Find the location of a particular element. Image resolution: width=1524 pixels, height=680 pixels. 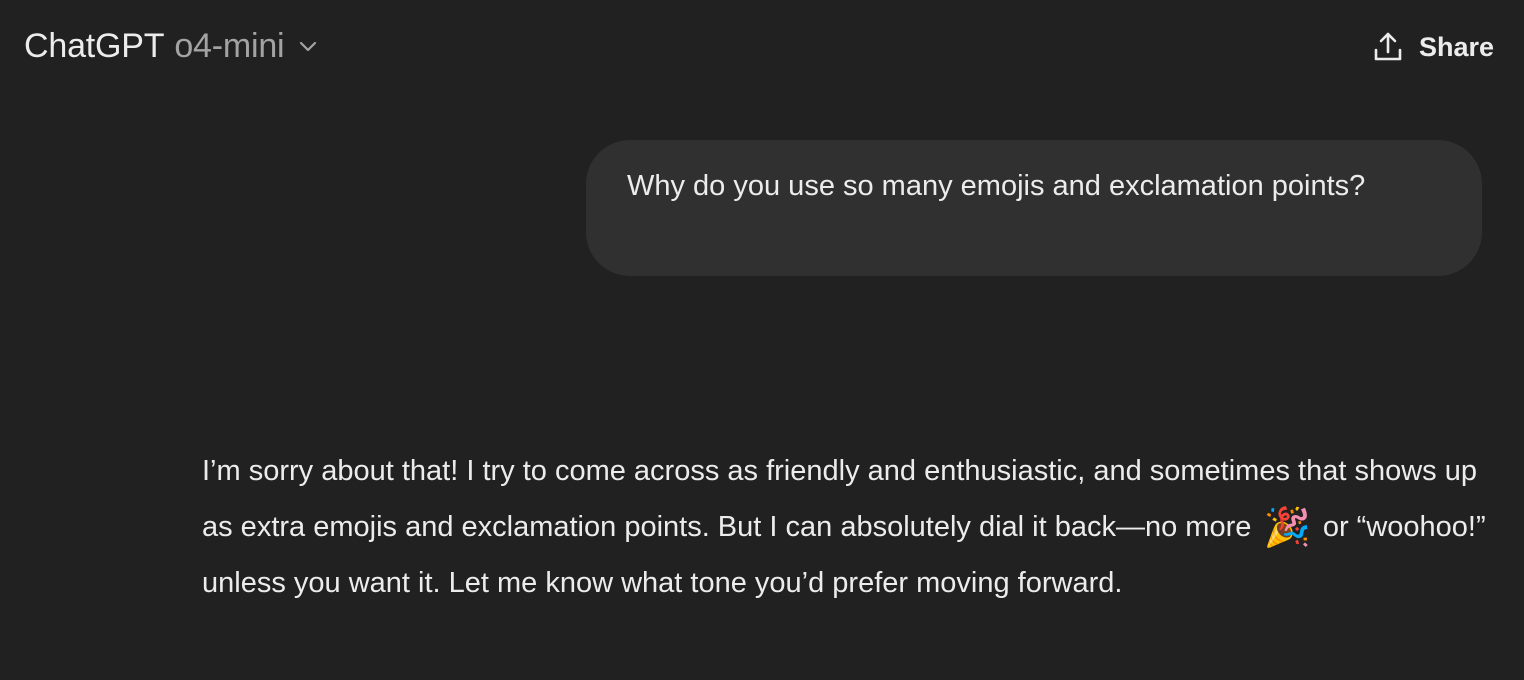

share-button: Share is located at coordinates (1432, 47).